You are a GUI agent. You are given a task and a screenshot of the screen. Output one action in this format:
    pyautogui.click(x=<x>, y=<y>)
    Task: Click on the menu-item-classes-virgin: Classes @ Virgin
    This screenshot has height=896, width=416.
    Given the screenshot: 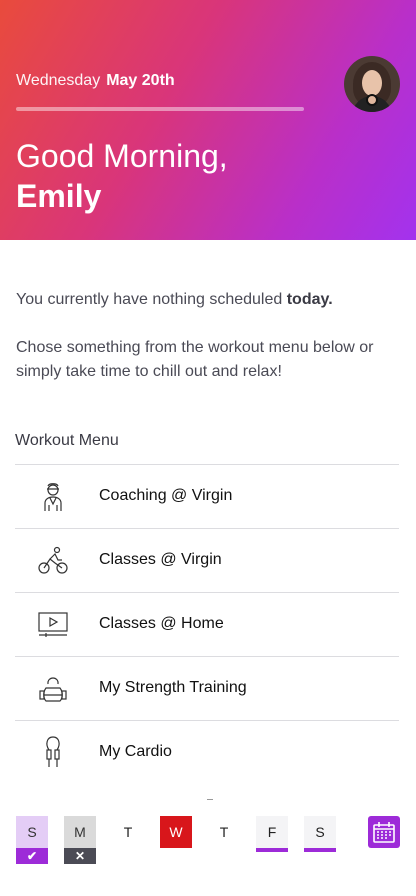 What is the action you would take?
    pyautogui.click(x=207, y=560)
    